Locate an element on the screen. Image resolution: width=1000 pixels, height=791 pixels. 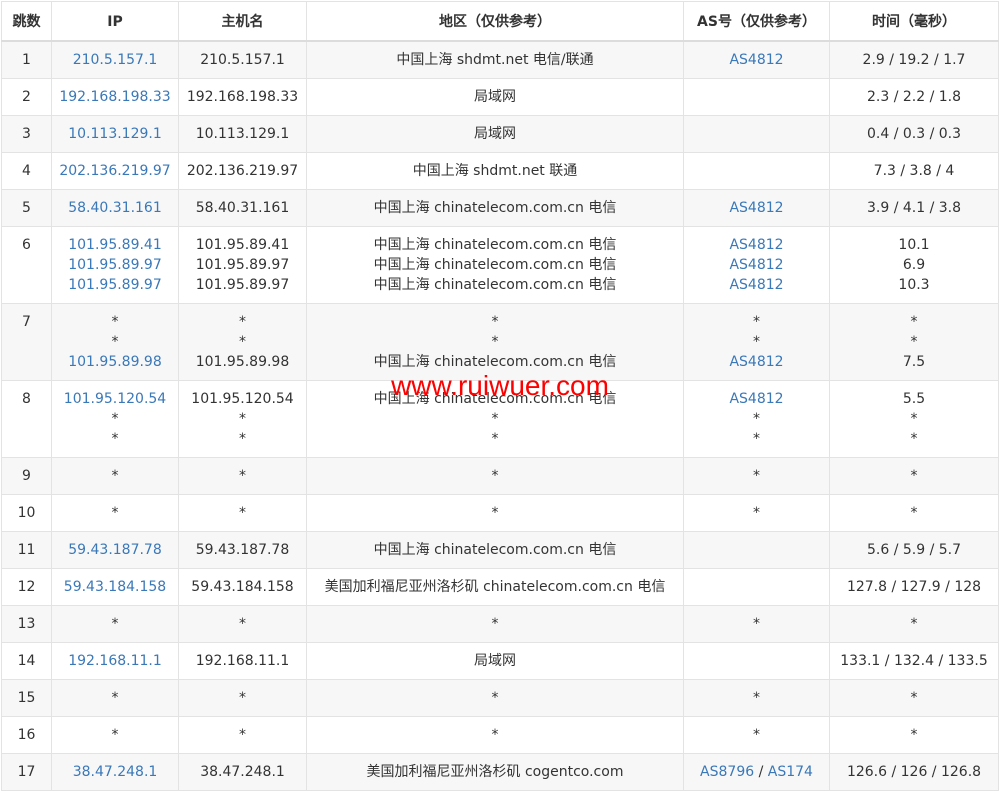
hop-number: 12 is located at coordinates (26, 587).